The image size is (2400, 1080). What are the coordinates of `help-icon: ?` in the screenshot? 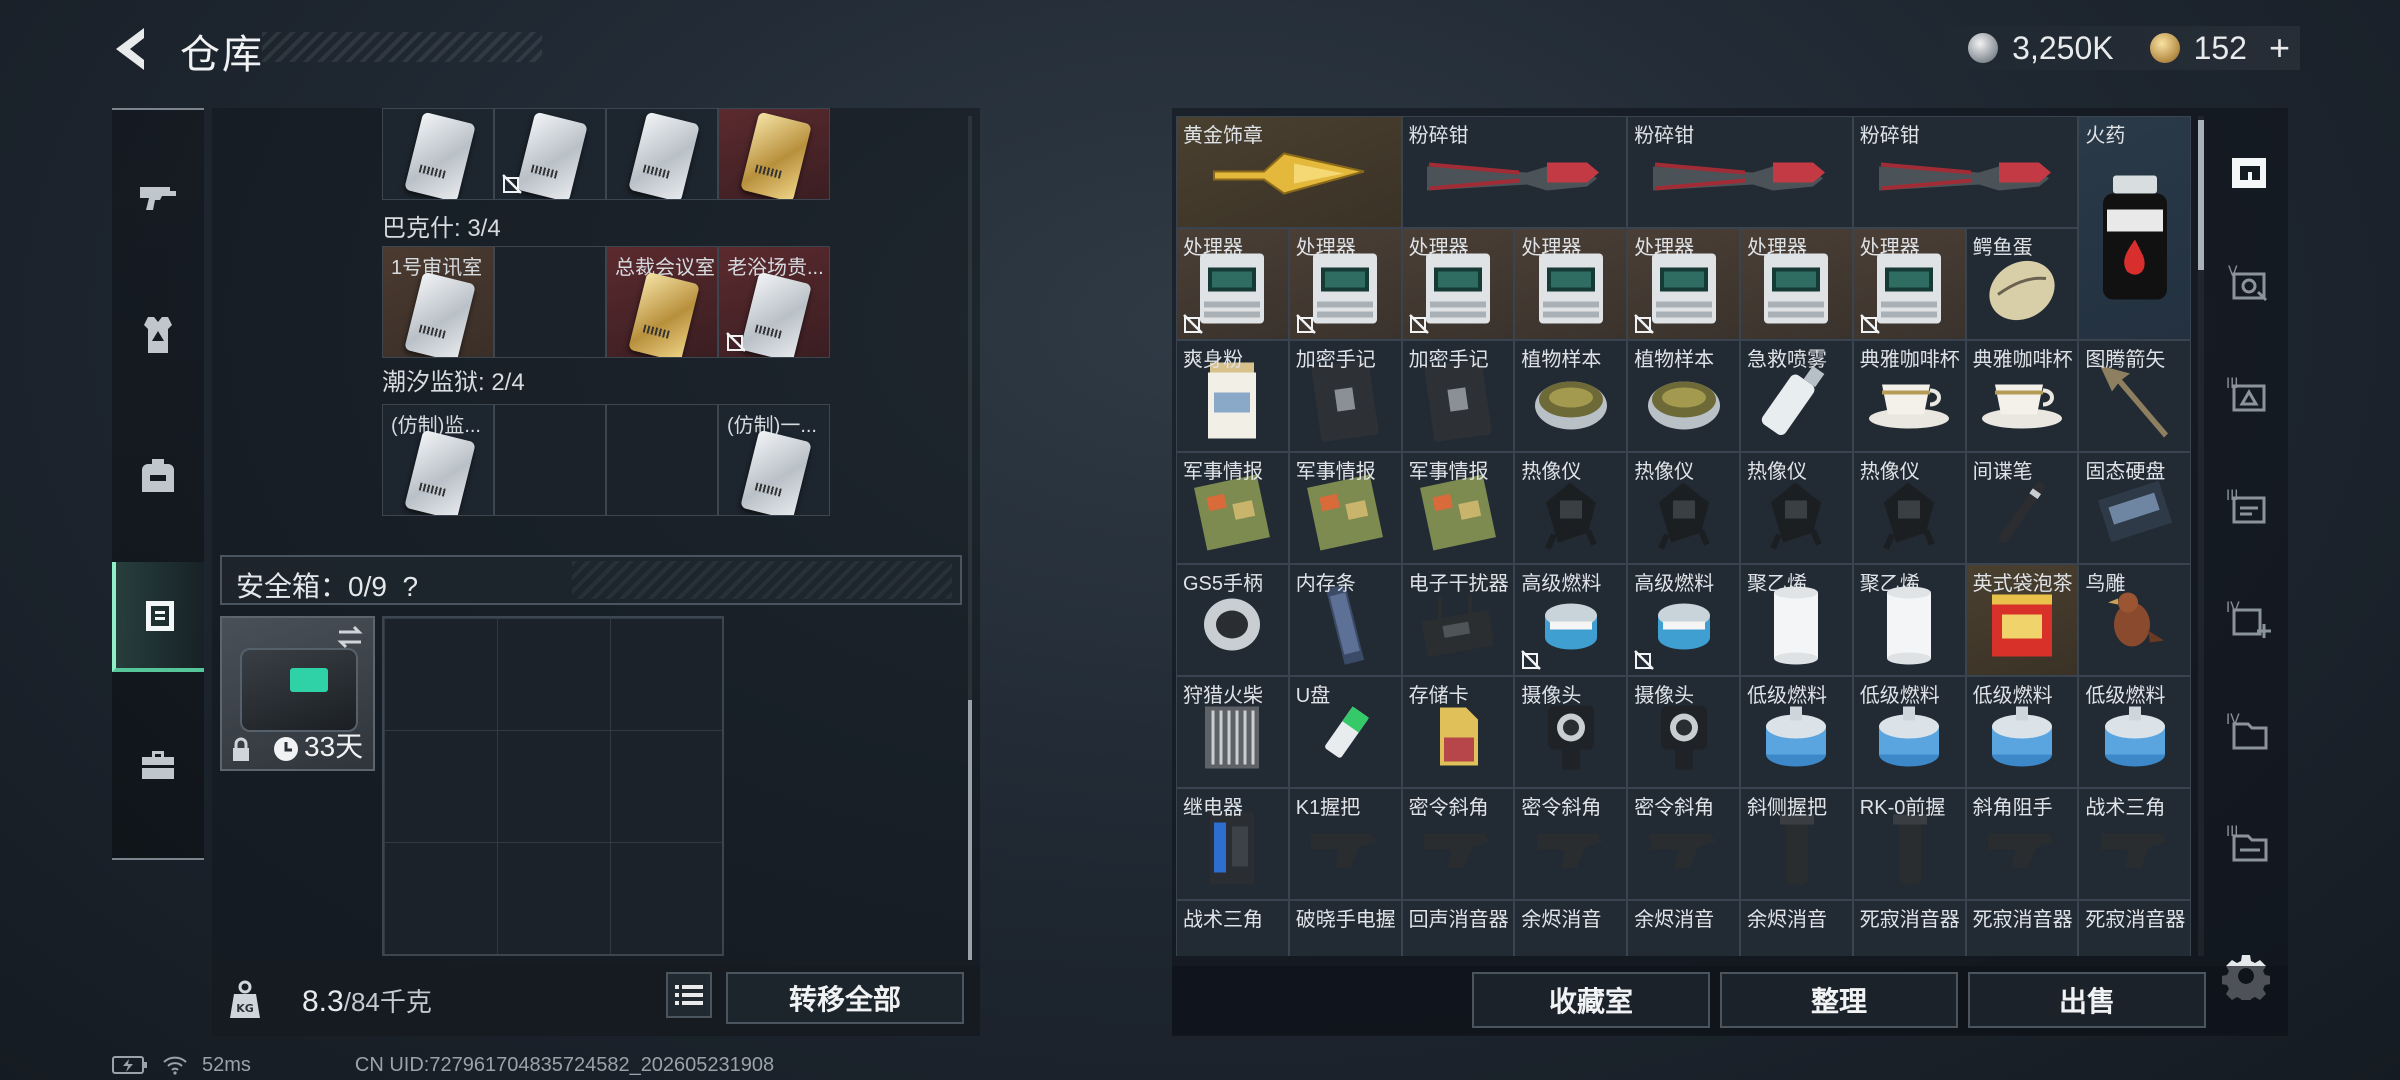 It's located at (411, 586).